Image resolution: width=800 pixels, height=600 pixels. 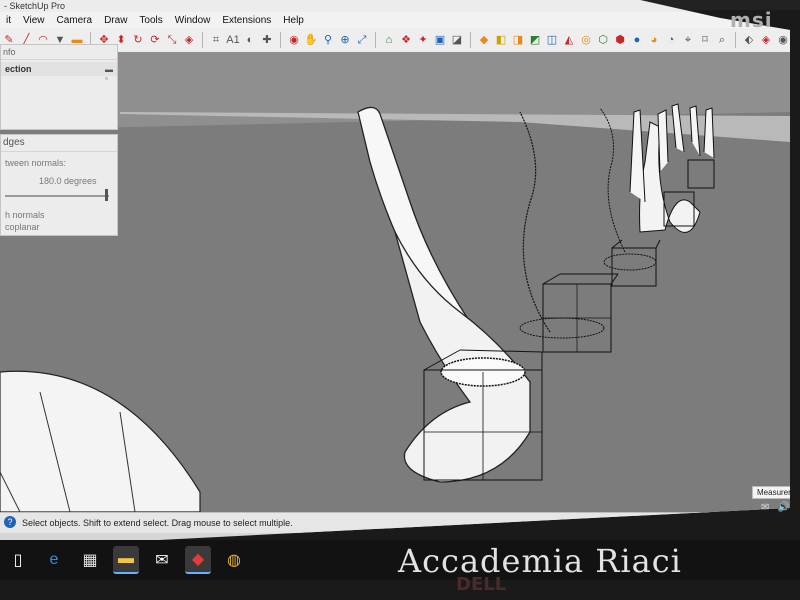 What do you see at coordinates (775, 507) in the screenshot?
I see `system-tray: ✉ 🔊` at bounding box center [775, 507].